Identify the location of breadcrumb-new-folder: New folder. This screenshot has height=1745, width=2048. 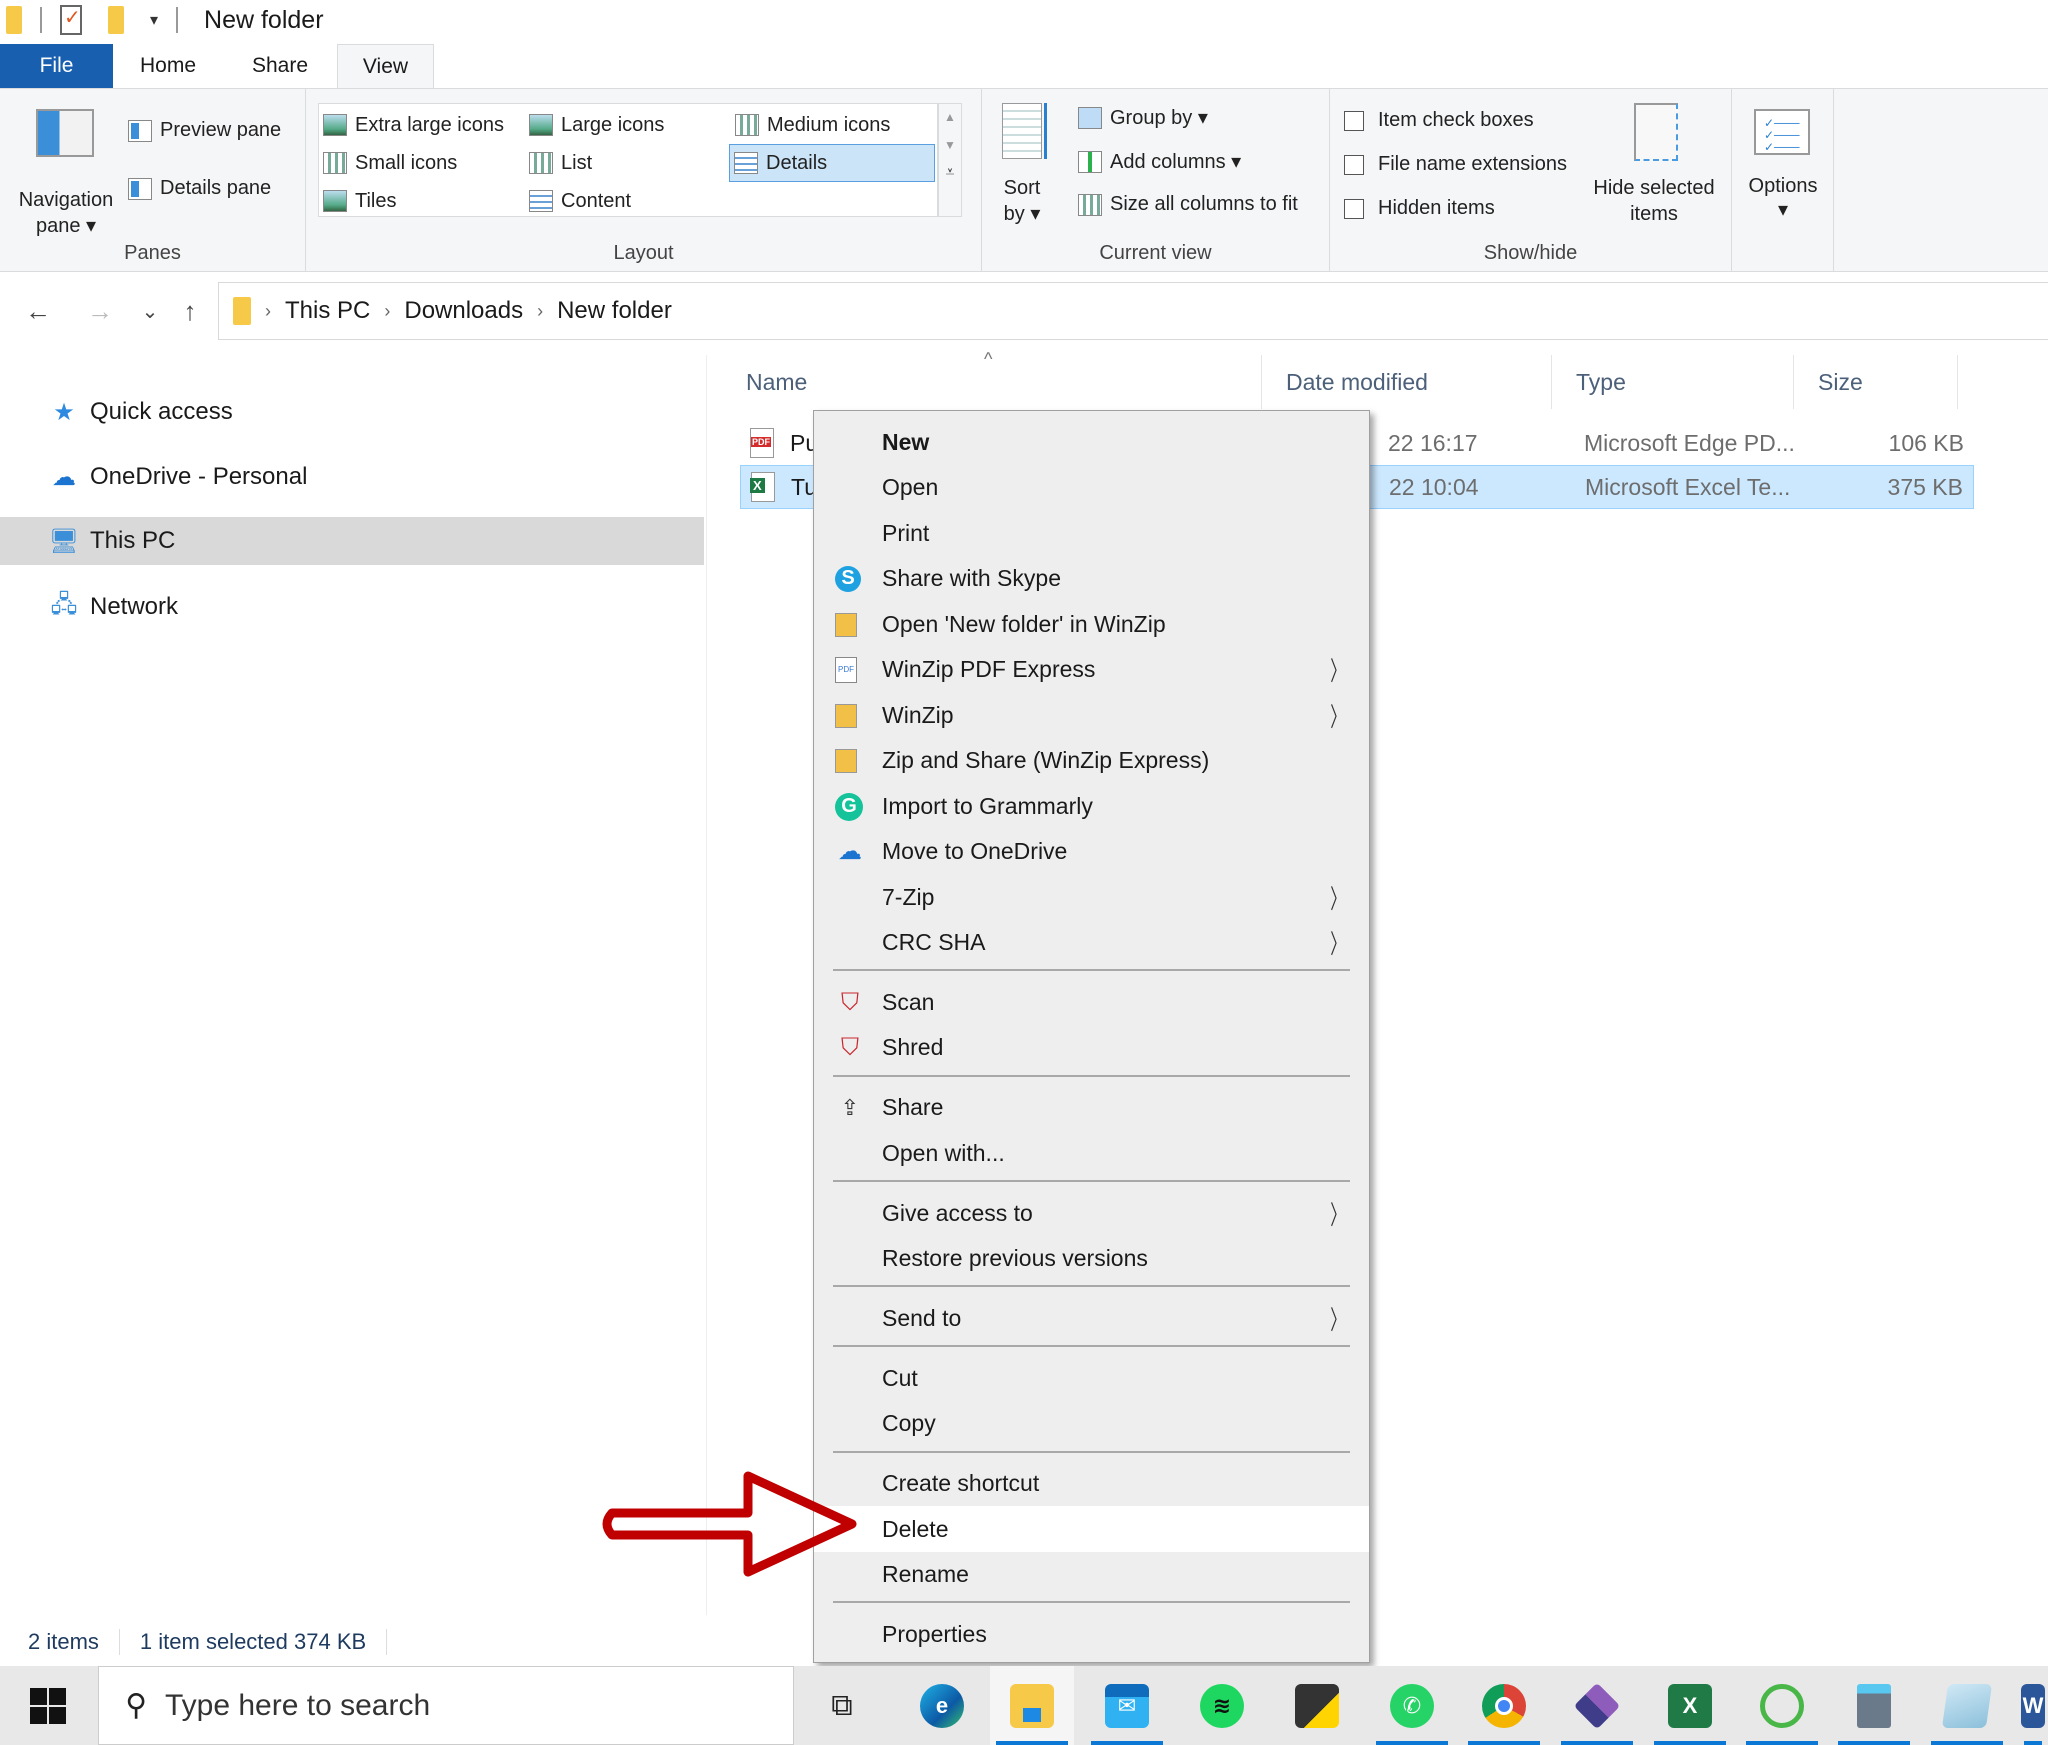
(614, 311).